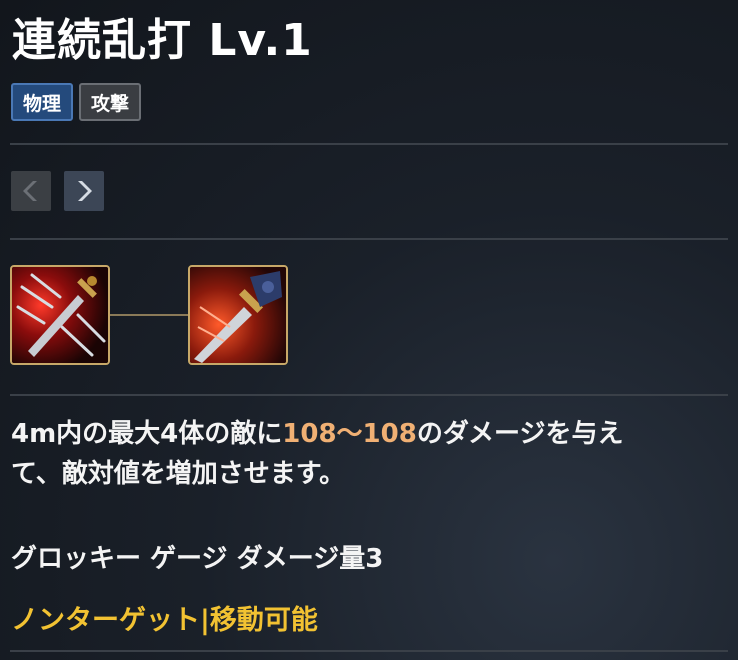 The width and height of the screenshot is (738, 660). What do you see at coordinates (164, 620) in the screenshot?
I see `skill-properties: ノンターゲット|移動可能` at bounding box center [164, 620].